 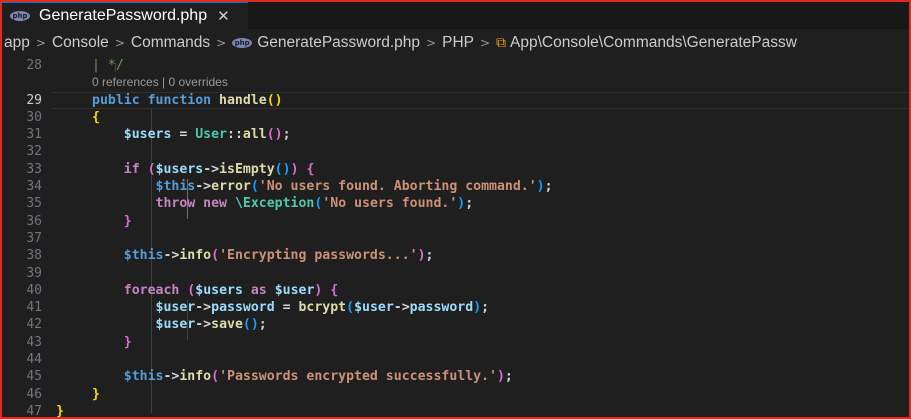 What do you see at coordinates (34, 256) in the screenshot?
I see `line-number: 38` at bounding box center [34, 256].